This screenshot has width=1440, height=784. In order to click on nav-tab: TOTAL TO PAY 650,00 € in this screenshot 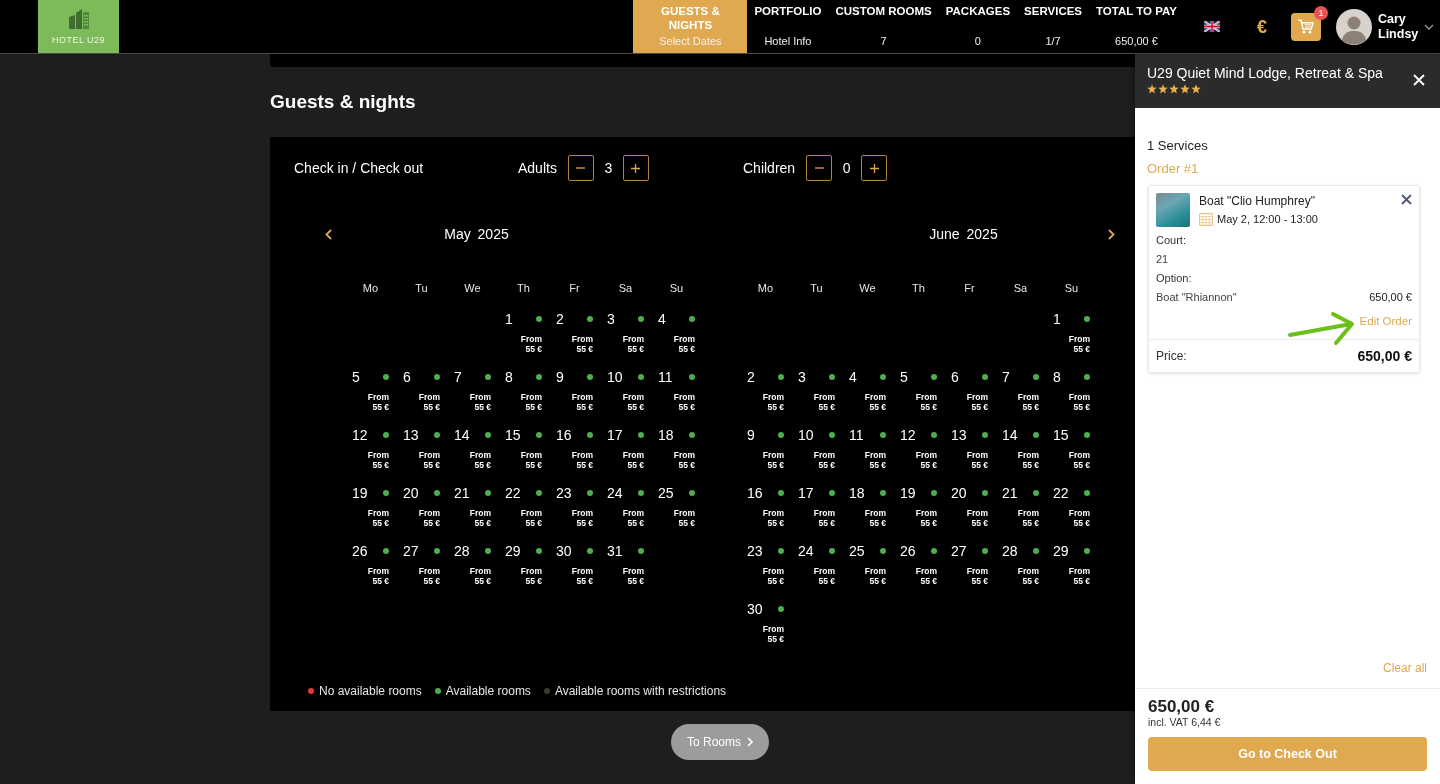, I will do `click(1136, 26)`.